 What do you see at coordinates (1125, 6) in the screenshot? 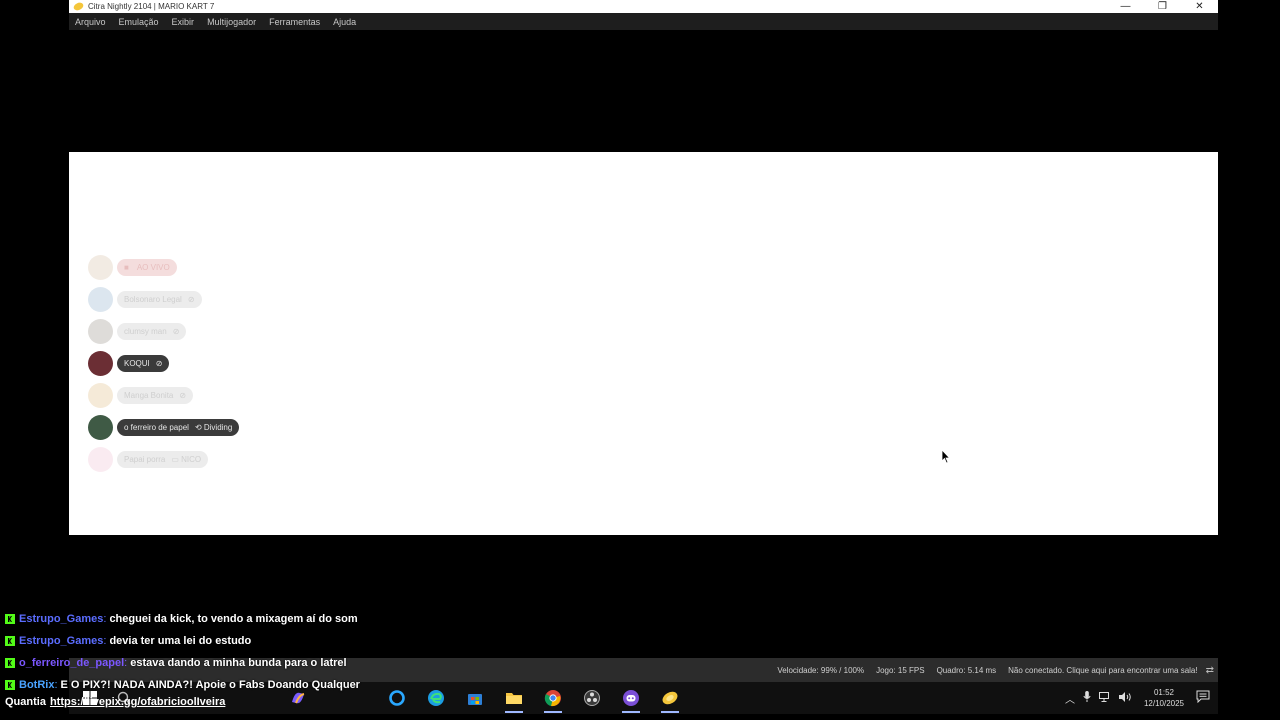
I see `minimize-button: —` at bounding box center [1125, 6].